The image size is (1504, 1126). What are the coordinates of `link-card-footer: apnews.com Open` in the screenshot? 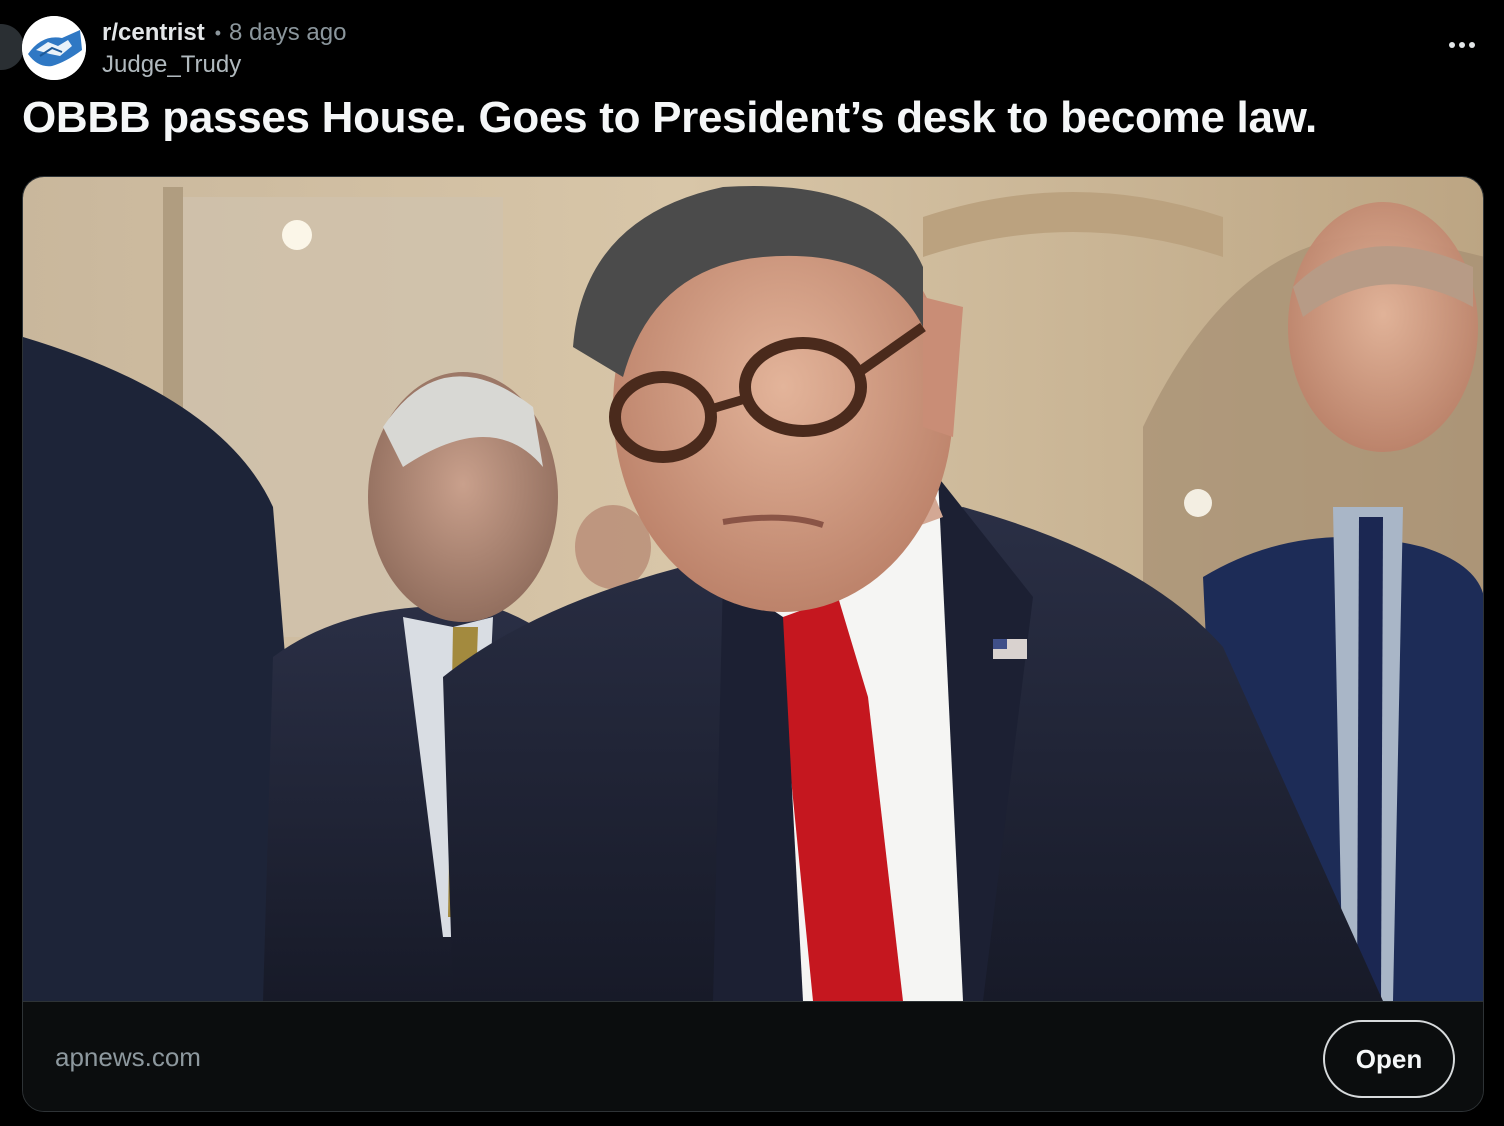 It's located at (753, 1056).